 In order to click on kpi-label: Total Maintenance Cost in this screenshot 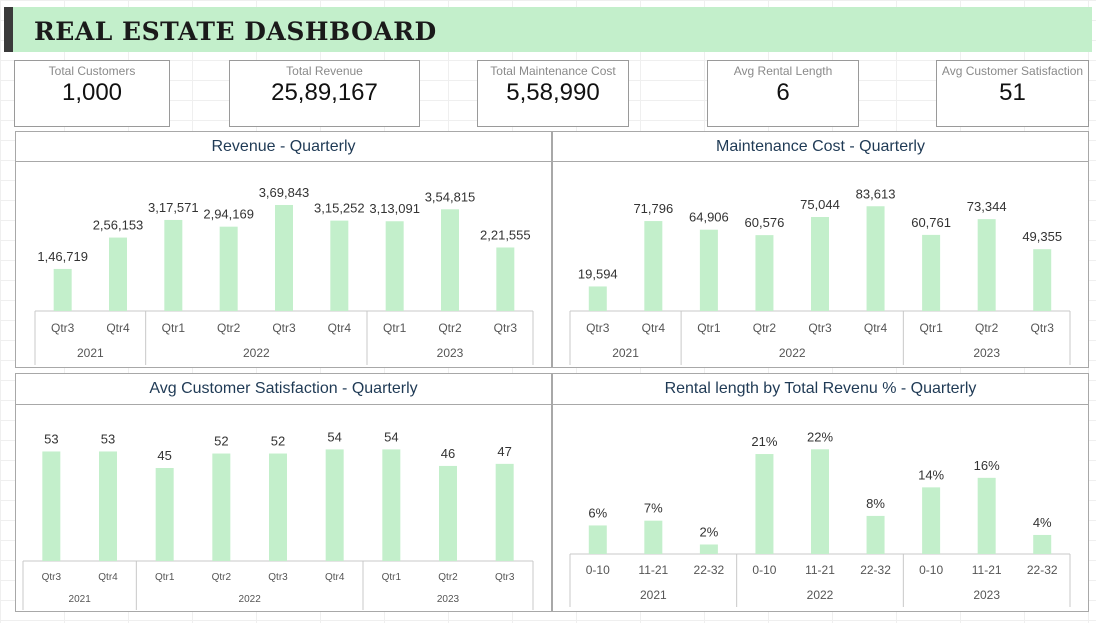, I will do `click(553, 71)`.